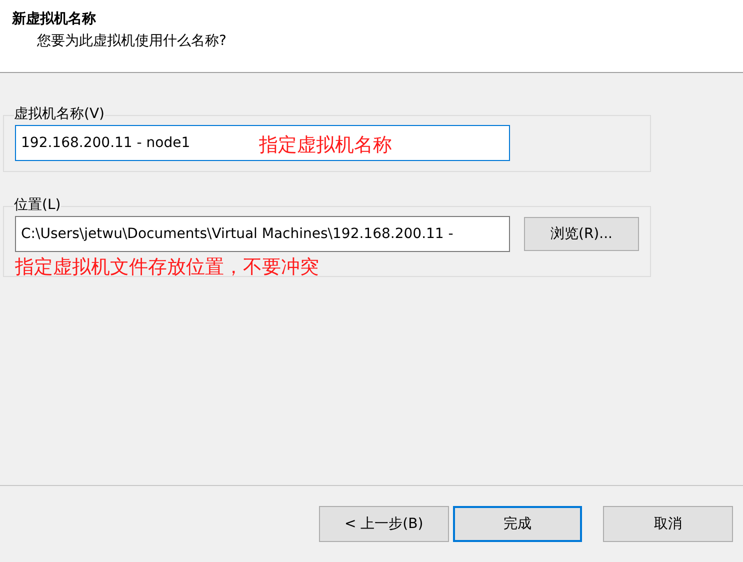 This screenshot has width=743, height=562. Describe the element at coordinates (325, 145) in the screenshot. I see `annotation-text: 指定虚拟机名称` at that location.